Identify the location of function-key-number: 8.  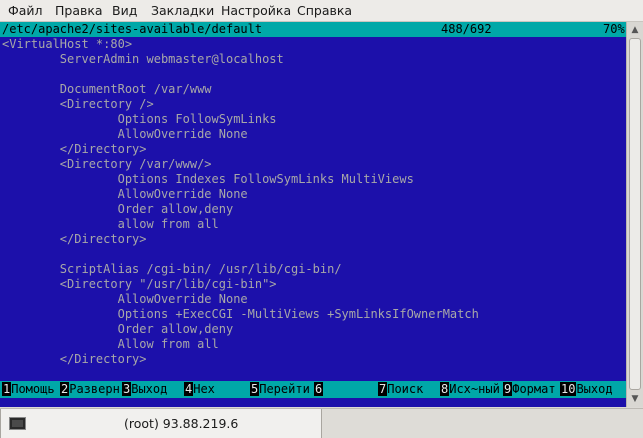
(445, 389).